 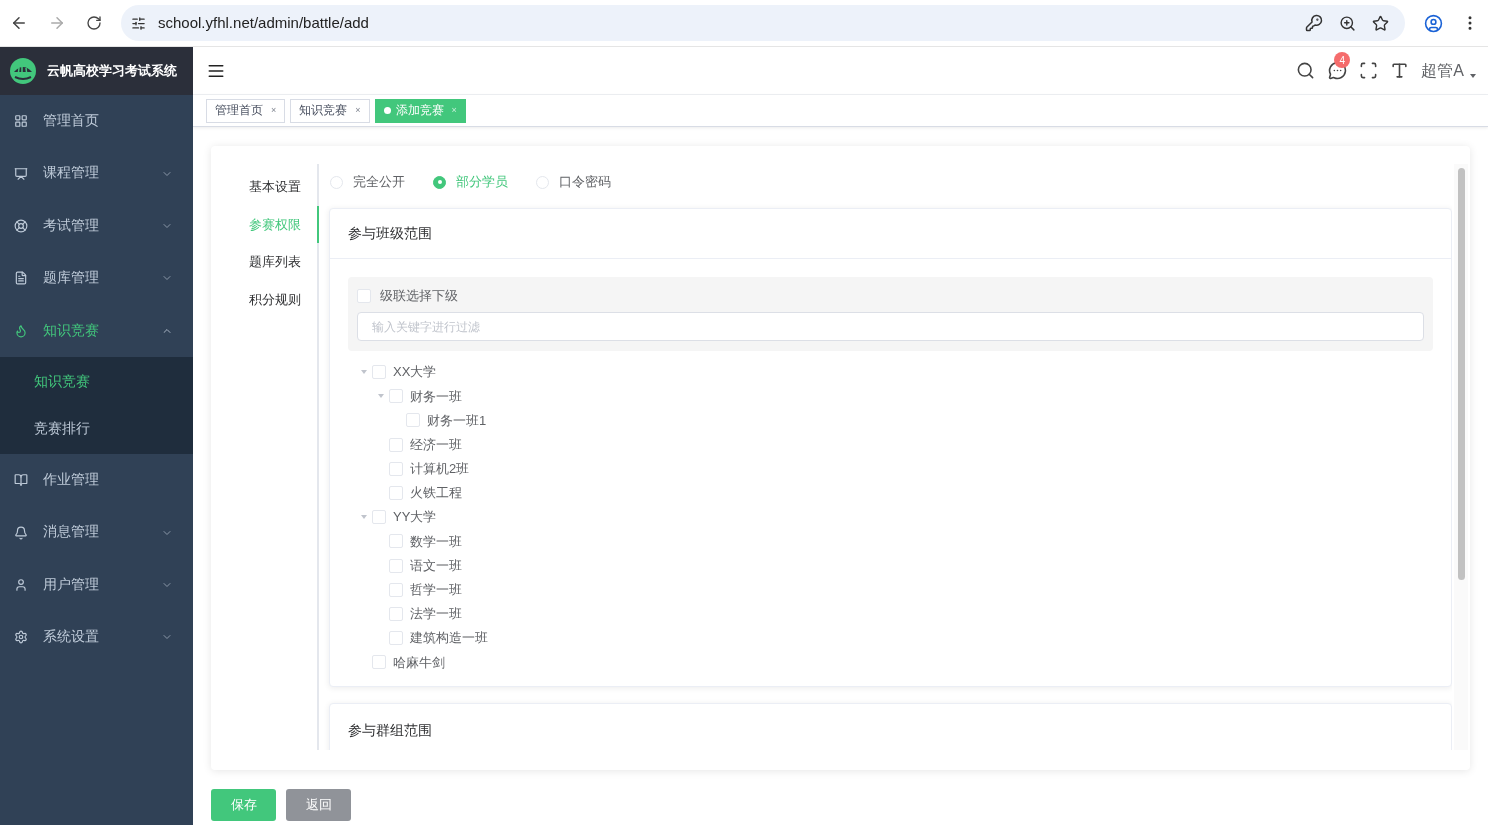 What do you see at coordinates (1347, 23) in the screenshot?
I see `zoom-icon` at bounding box center [1347, 23].